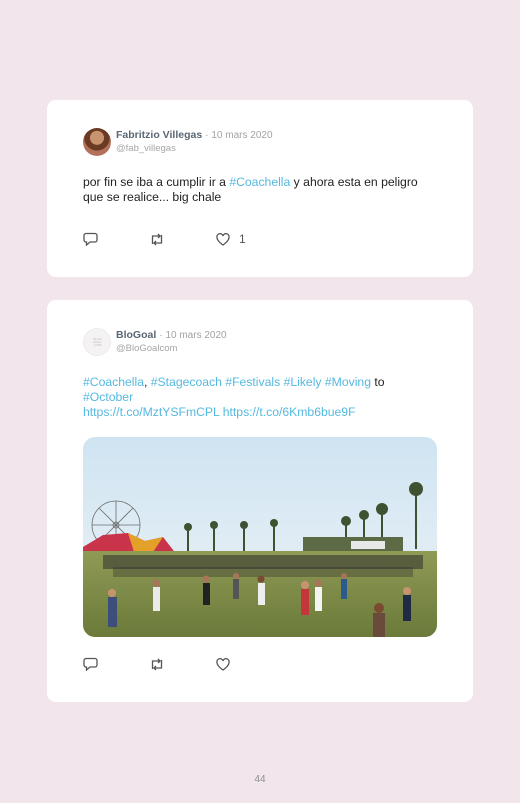 The image size is (520, 803). Describe the element at coordinates (242, 239) in the screenshot. I see `like-count: 1` at that location.